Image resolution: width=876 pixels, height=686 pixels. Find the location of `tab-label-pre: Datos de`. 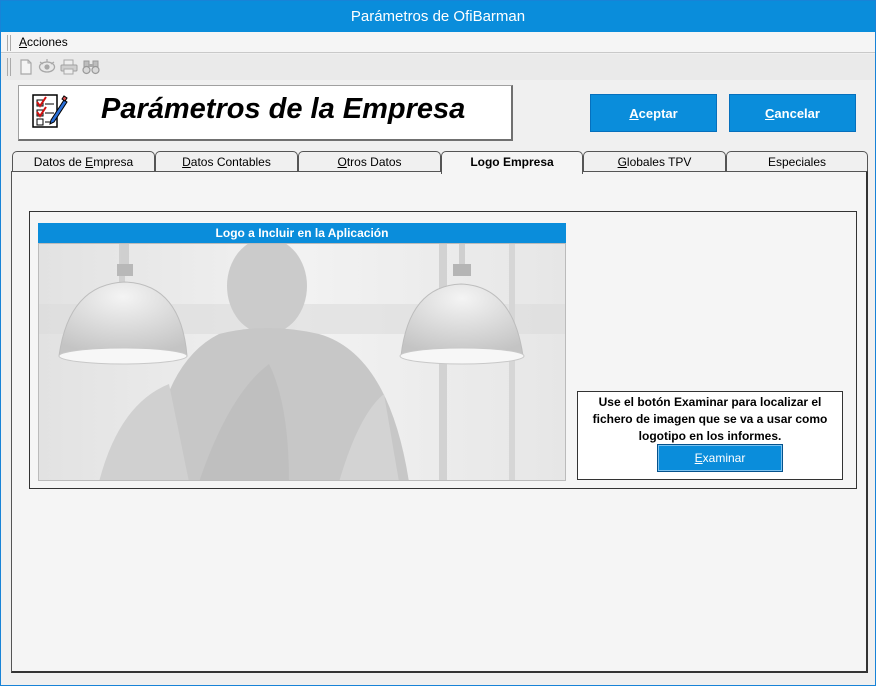

tab-label-pre: Datos de is located at coordinates (59, 162).